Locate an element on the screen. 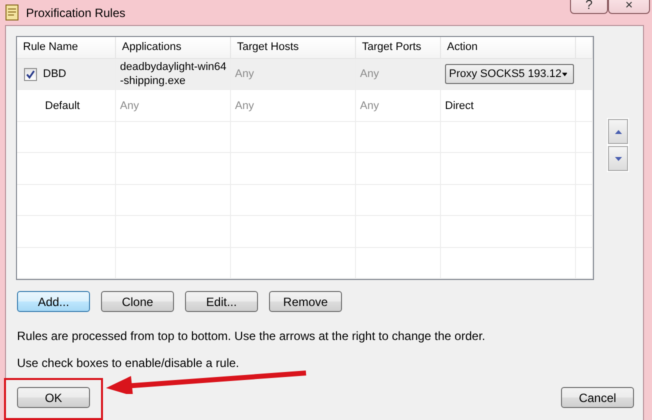  up-arrow-icon is located at coordinates (618, 132).